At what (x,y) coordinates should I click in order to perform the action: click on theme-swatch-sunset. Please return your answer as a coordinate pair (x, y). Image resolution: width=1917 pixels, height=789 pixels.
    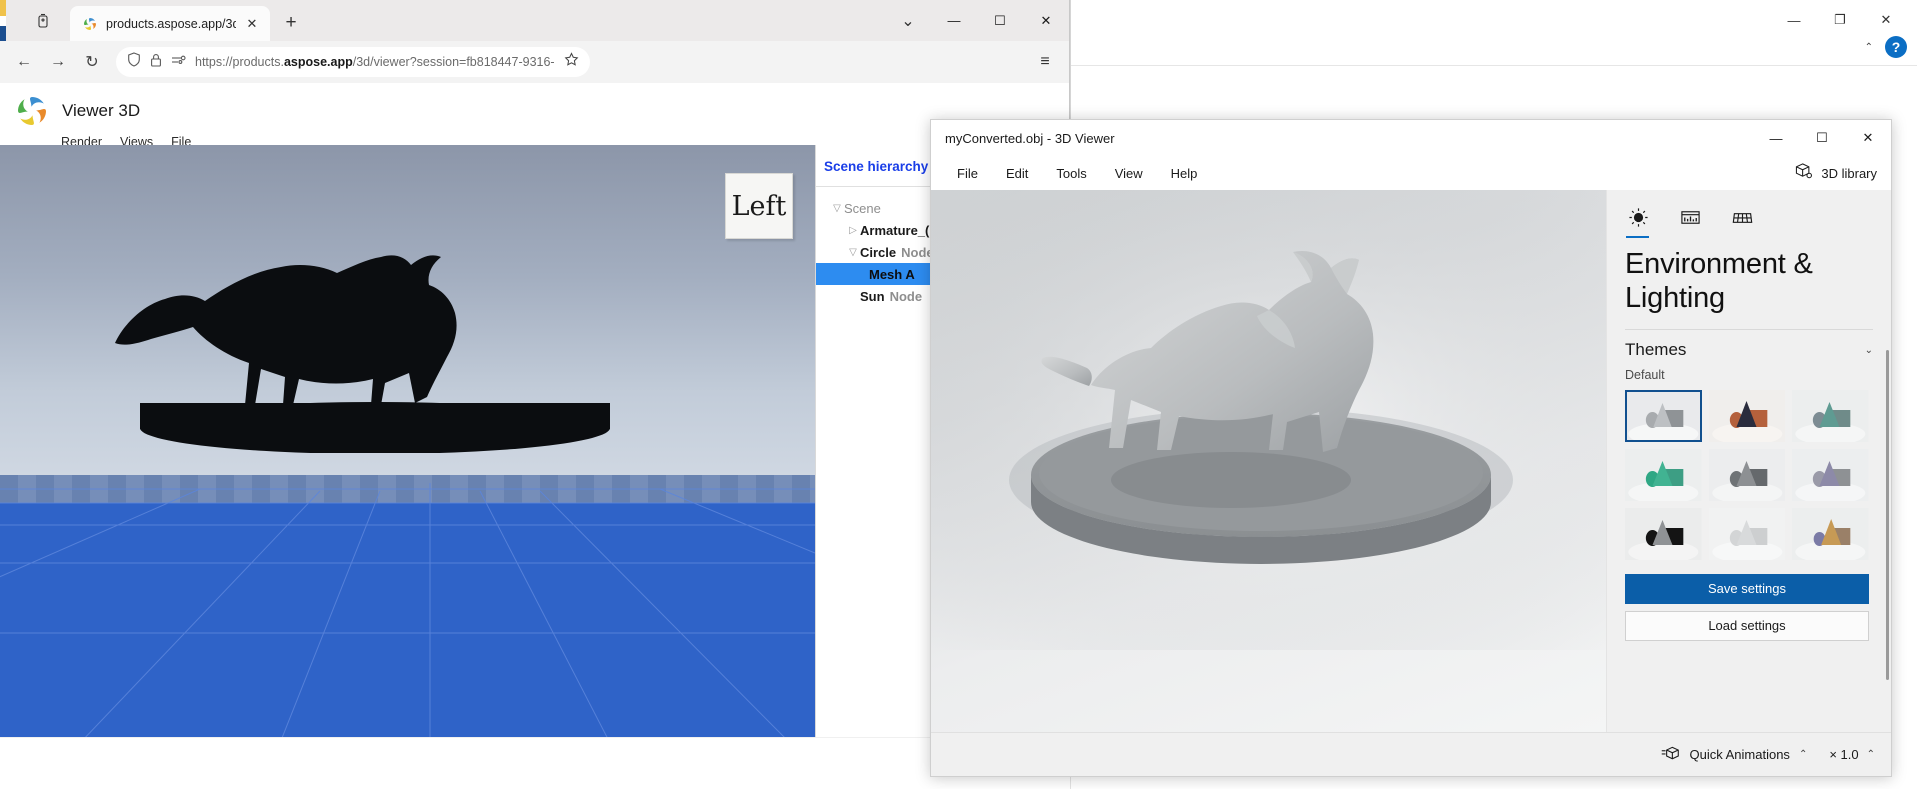
    Looking at the image, I should click on (1747, 416).